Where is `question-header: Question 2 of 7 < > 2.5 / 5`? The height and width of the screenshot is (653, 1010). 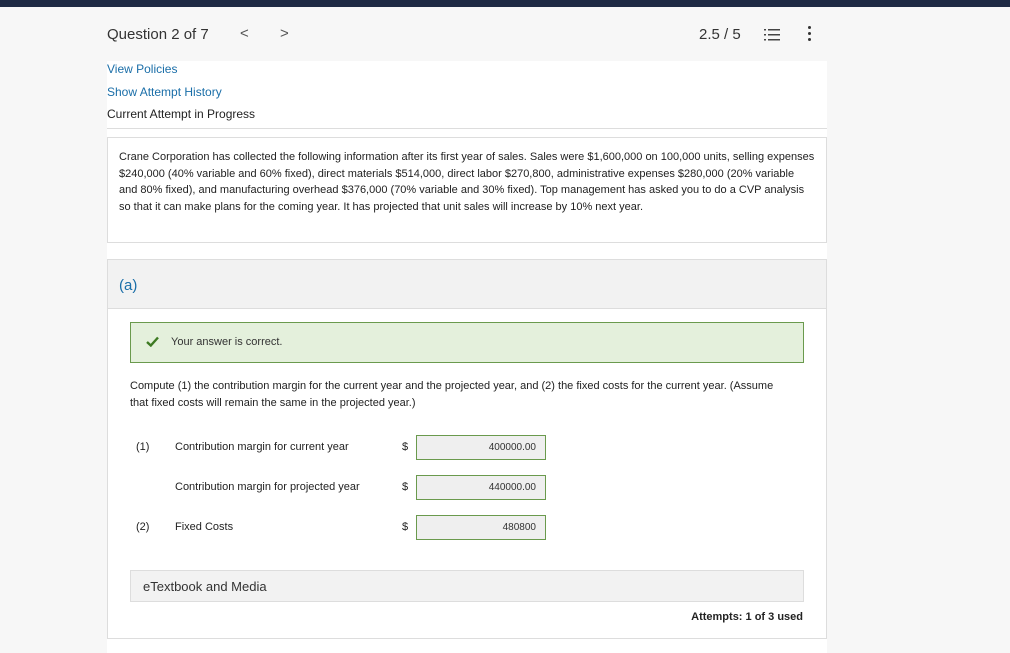 question-header: Question 2 of 7 < > 2.5 / 5 is located at coordinates (505, 34).